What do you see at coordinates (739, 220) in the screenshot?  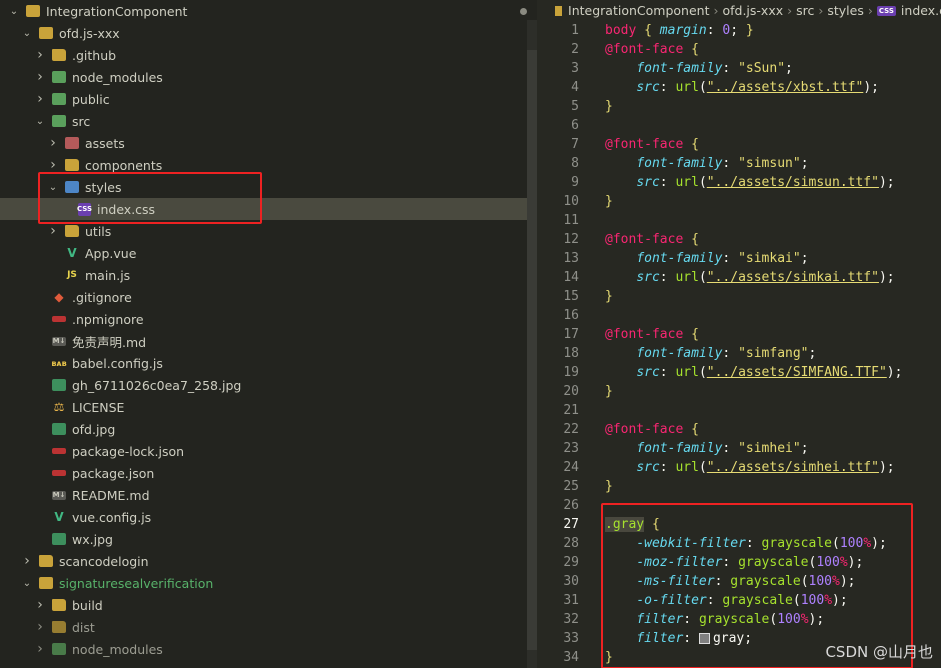 I see `code-line: 11` at bounding box center [739, 220].